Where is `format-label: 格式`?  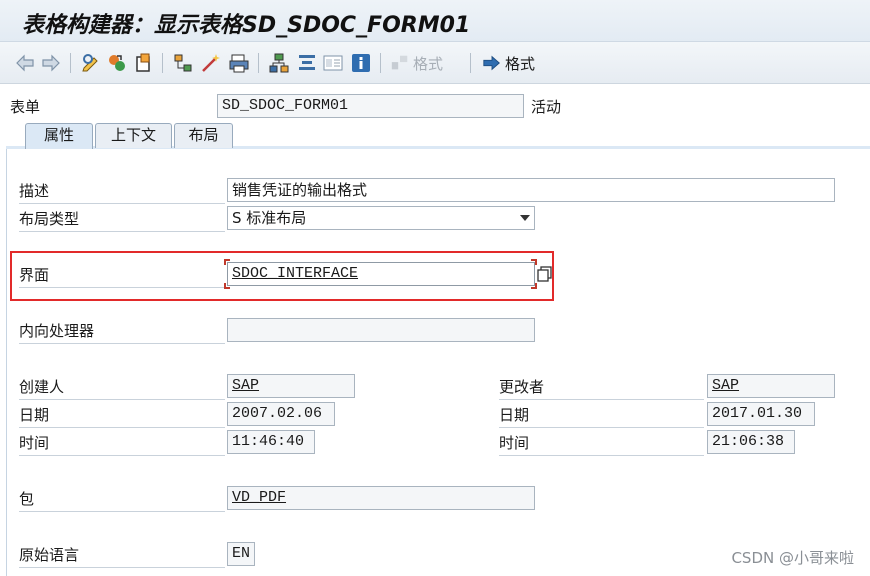
format-label: 格式 is located at coordinates (520, 63).